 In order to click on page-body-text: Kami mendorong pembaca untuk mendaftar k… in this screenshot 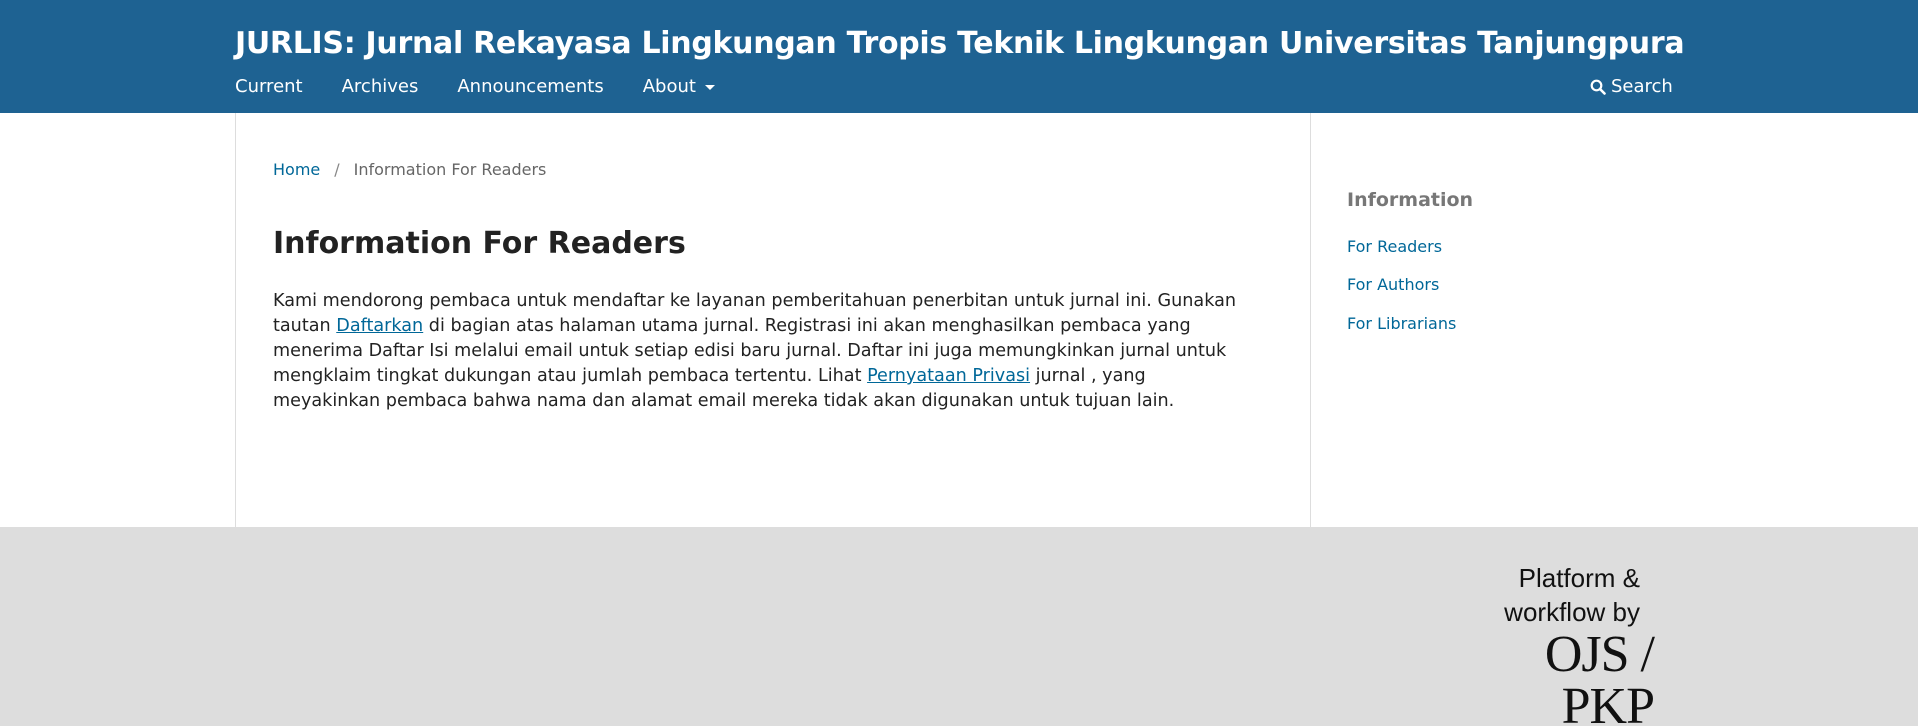, I will do `click(763, 351)`.